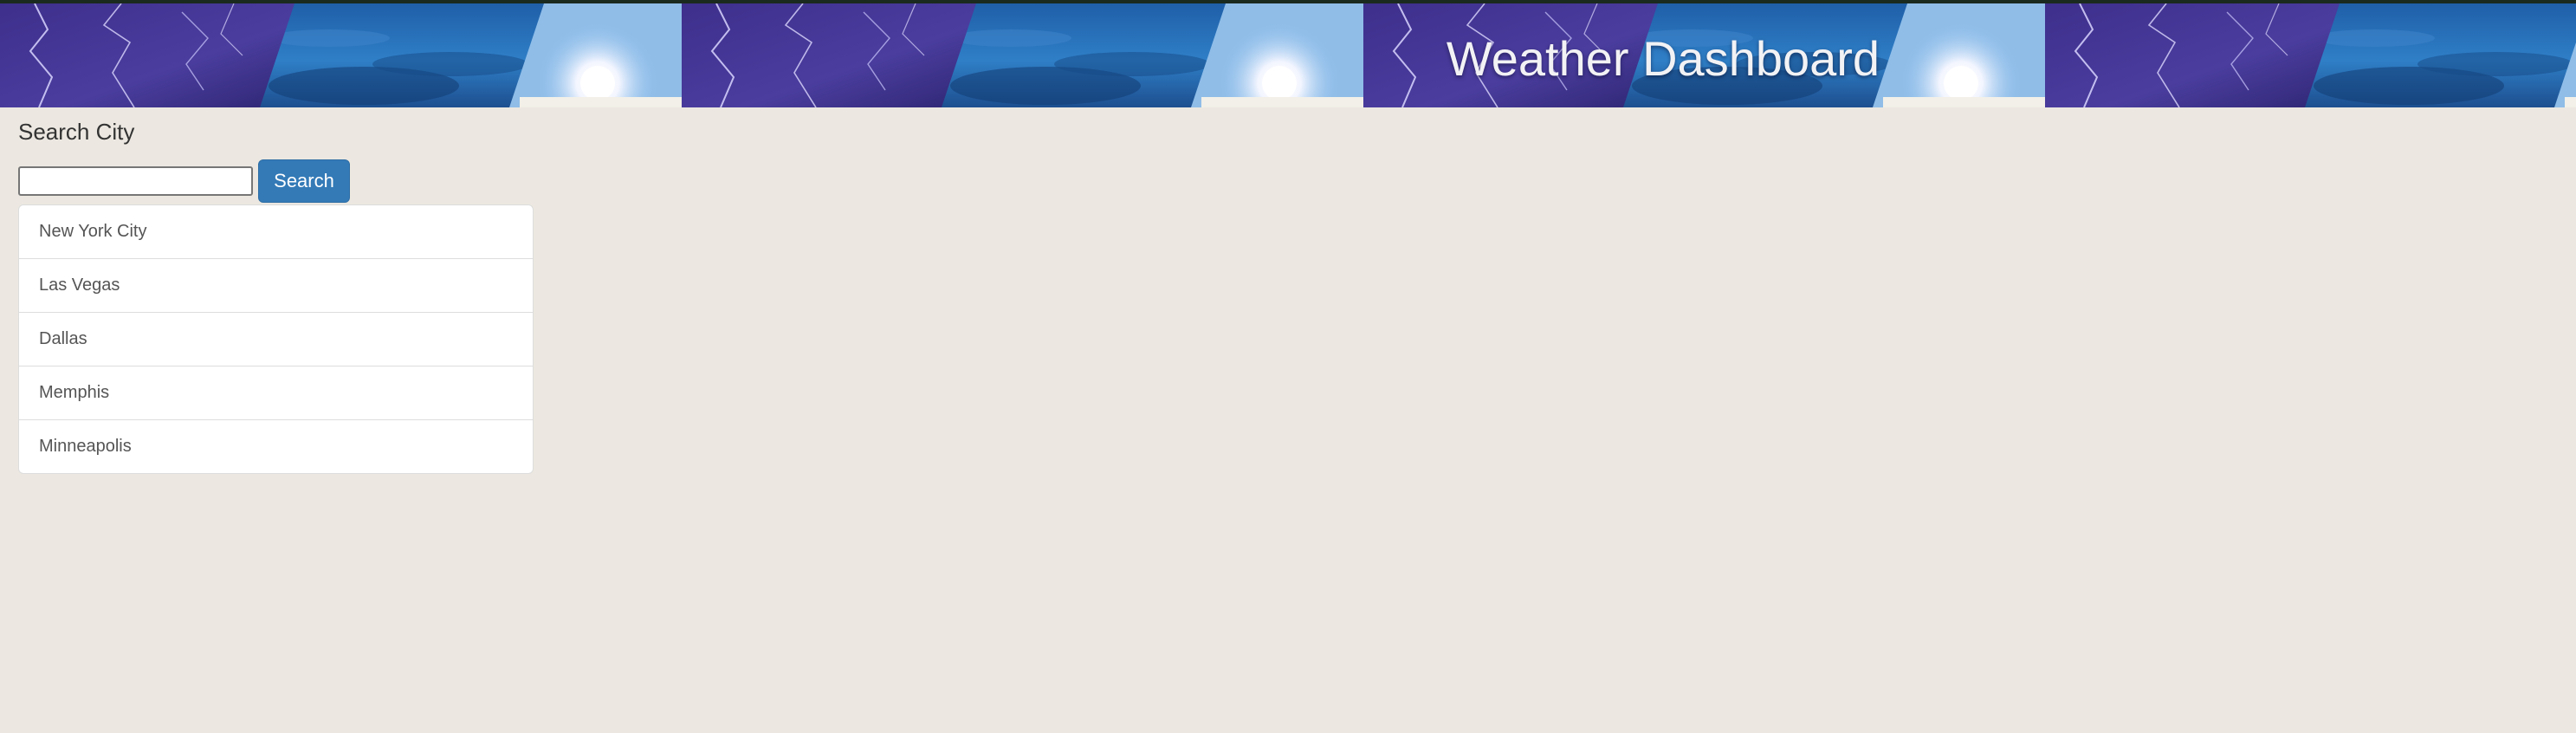 Image resolution: width=2576 pixels, height=733 pixels. What do you see at coordinates (76, 132) in the screenshot?
I see `search-heading: Search City` at bounding box center [76, 132].